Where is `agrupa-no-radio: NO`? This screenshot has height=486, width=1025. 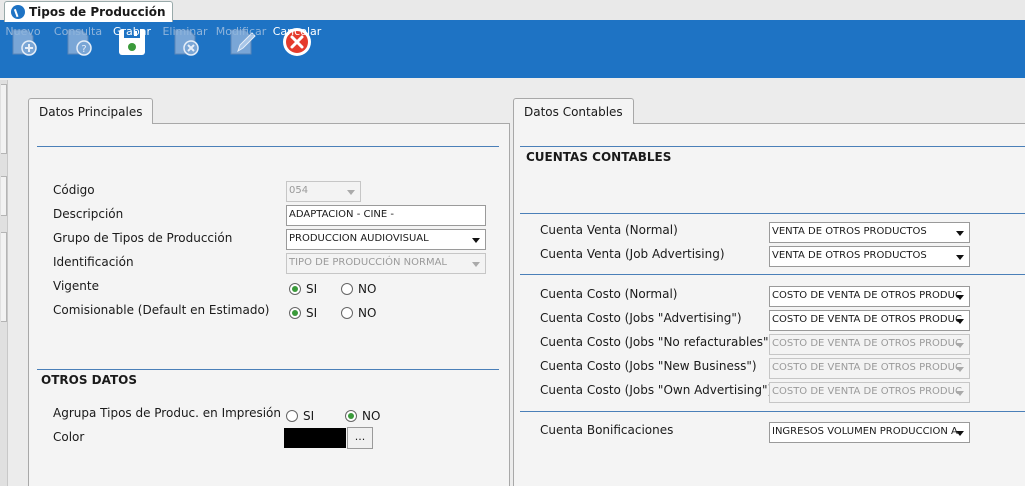 agrupa-no-radio: NO is located at coordinates (362, 416).